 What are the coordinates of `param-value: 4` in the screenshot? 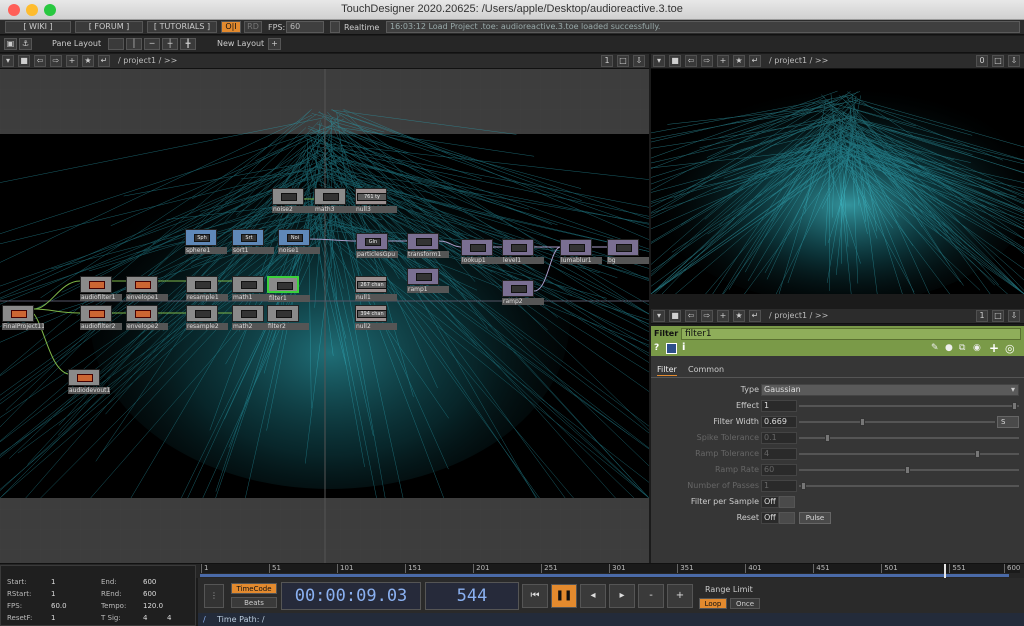 It's located at (779, 454).